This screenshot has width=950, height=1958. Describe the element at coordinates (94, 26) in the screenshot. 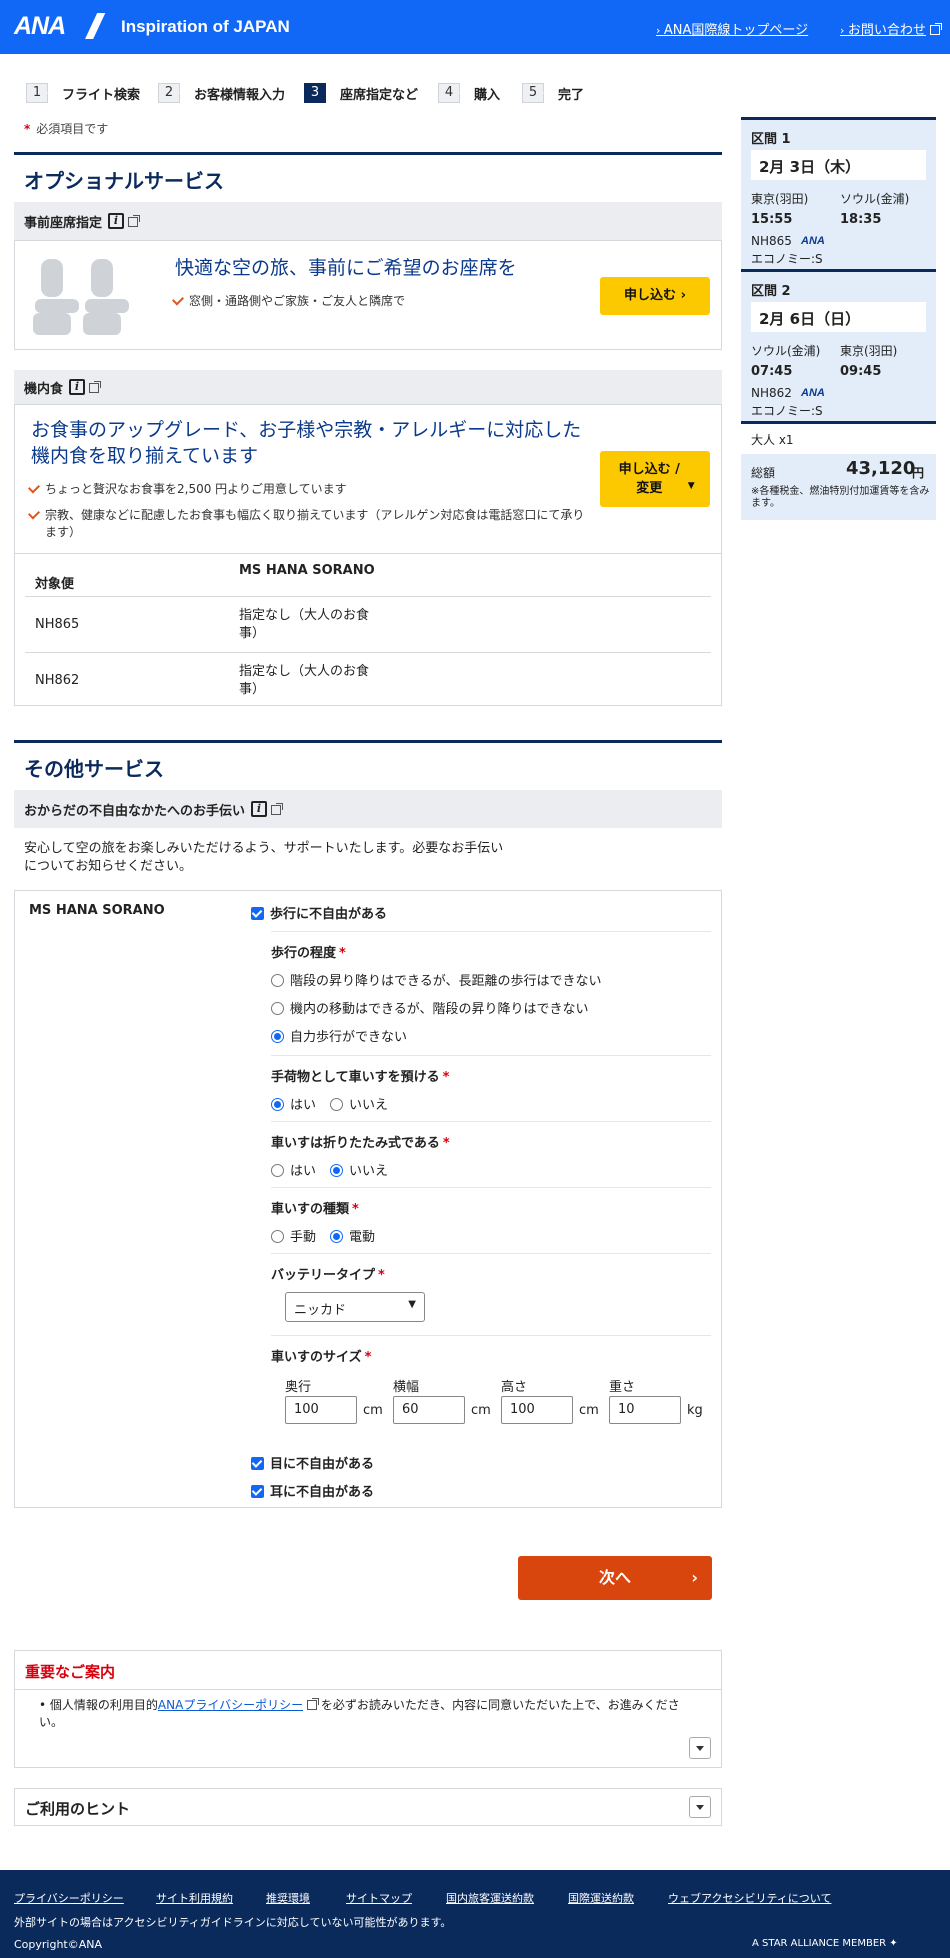

I see `ana-logo-mark` at that location.